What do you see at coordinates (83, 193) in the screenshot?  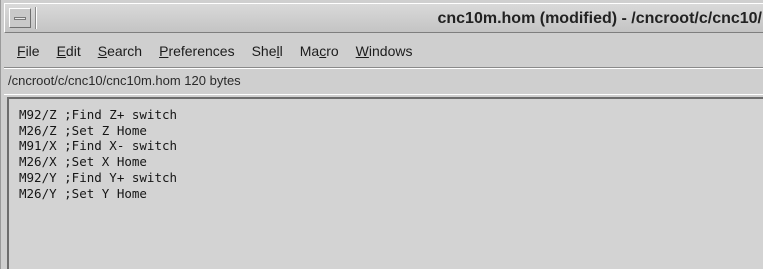 I see `code-line: M26/Y ;Set Y Home` at bounding box center [83, 193].